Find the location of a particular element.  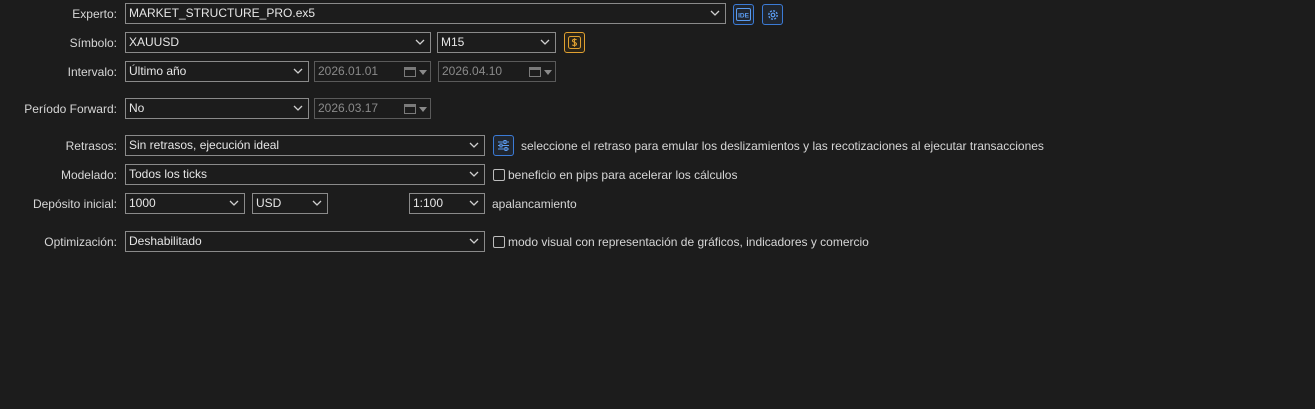

symbol-select-value: XAUUSD is located at coordinates (154, 42).